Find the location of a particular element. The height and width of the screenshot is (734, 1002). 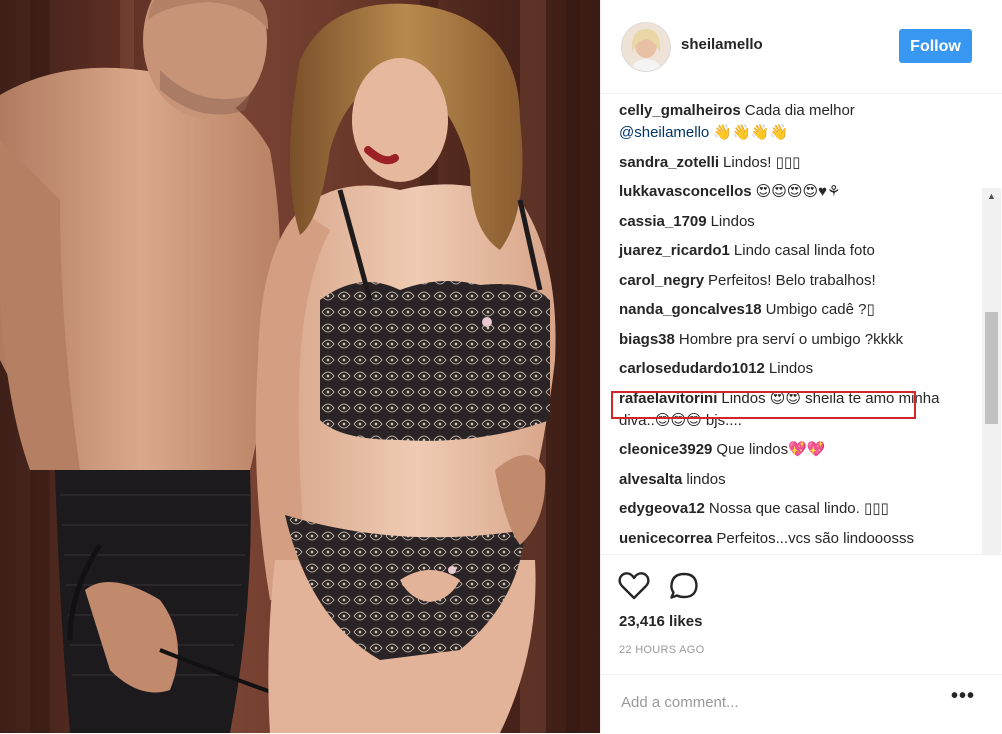

comment-row: carlosedudardo1012 Lindos is located at coordinates (794, 369).